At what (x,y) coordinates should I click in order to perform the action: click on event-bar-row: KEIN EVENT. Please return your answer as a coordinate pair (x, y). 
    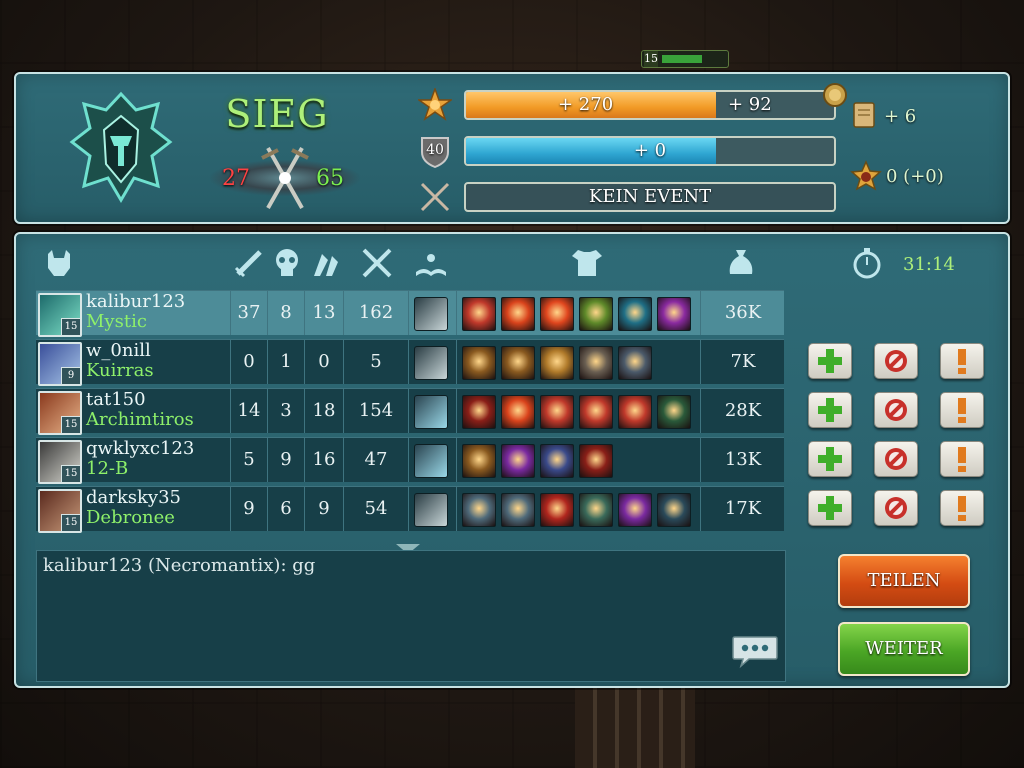
    Looking at the image, I should click on (628, 197).